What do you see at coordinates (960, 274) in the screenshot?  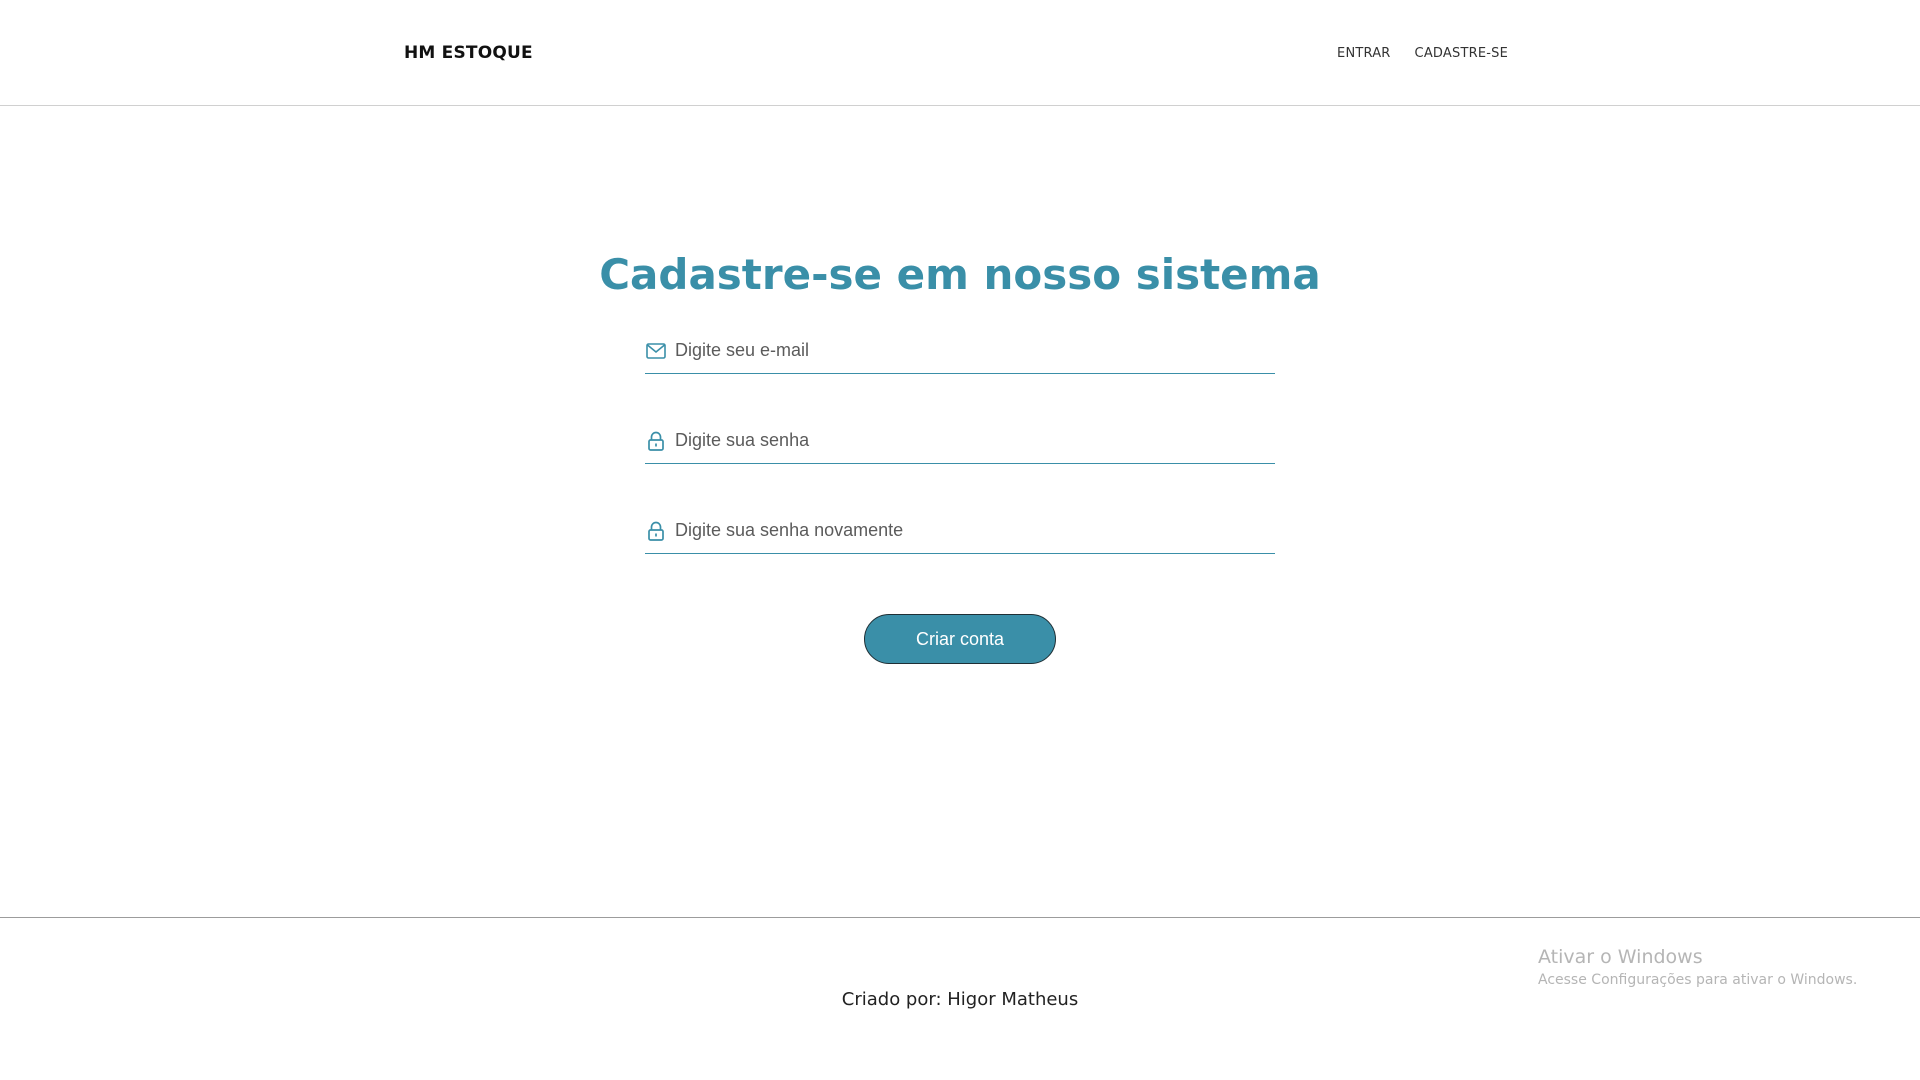 I see `page-title: Cadastre-se em nosso sistema` at bounding box center [960, 274].